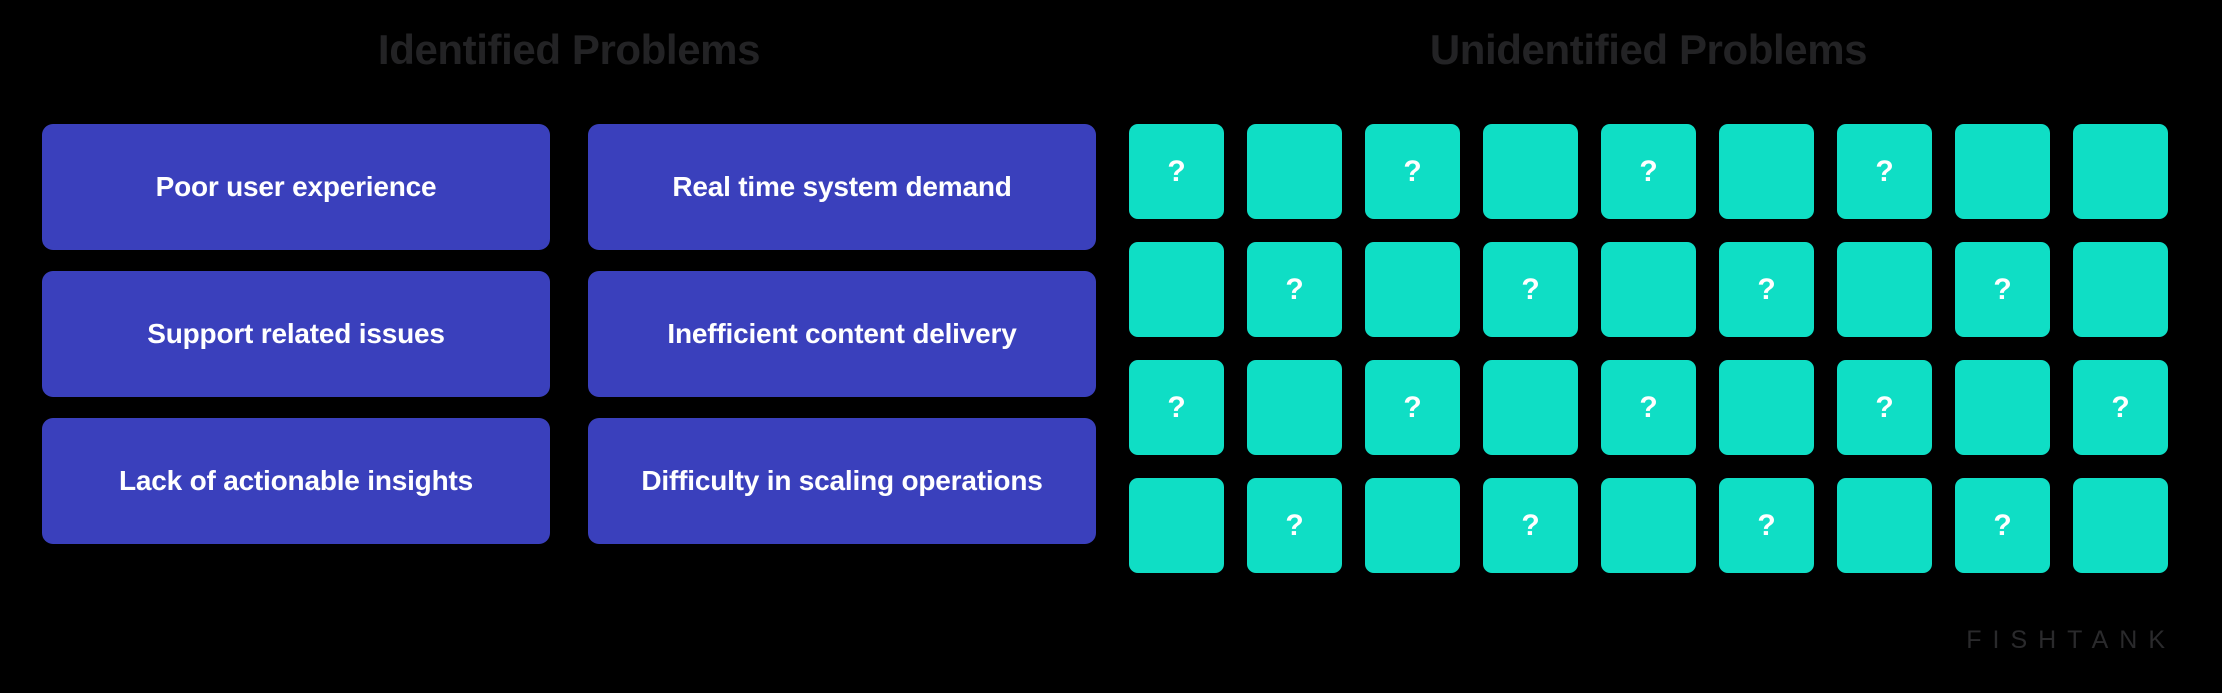  I want to click on problem-card-label: Difficulty in scaling operations, so click(842, 480).